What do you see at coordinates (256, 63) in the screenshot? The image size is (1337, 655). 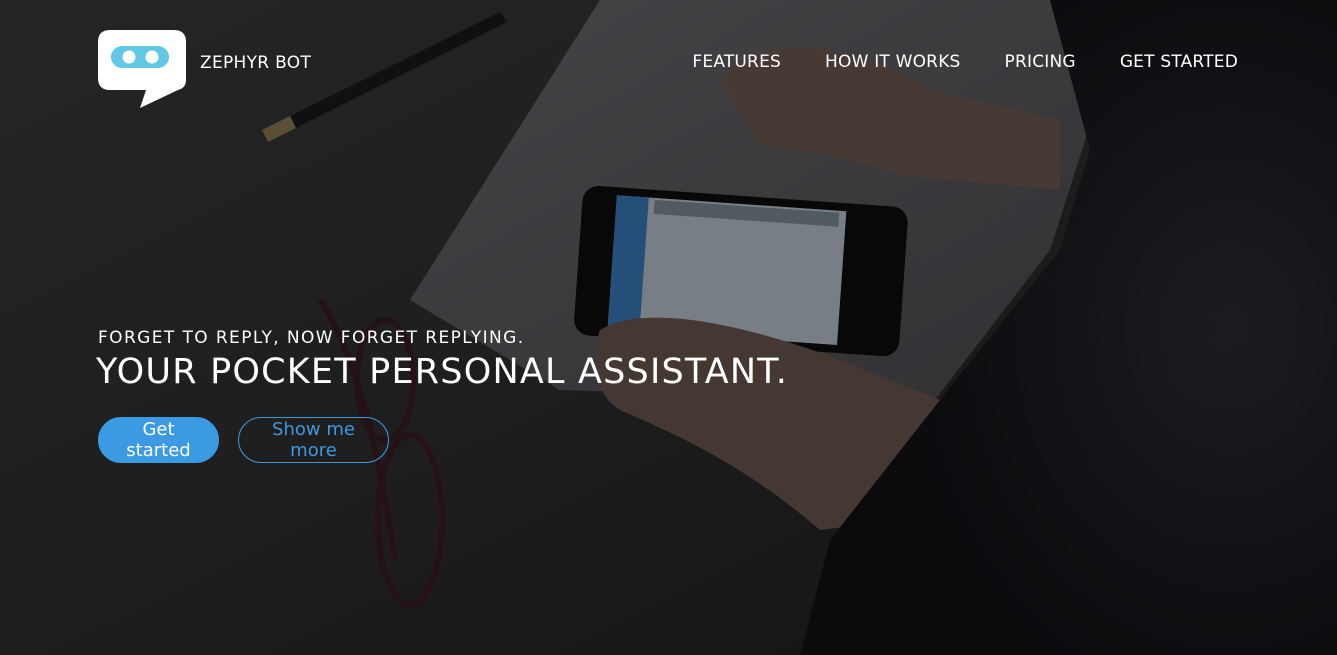 I see `brand-name: ZEPHYR BOT` at bounding box center [256, 63].